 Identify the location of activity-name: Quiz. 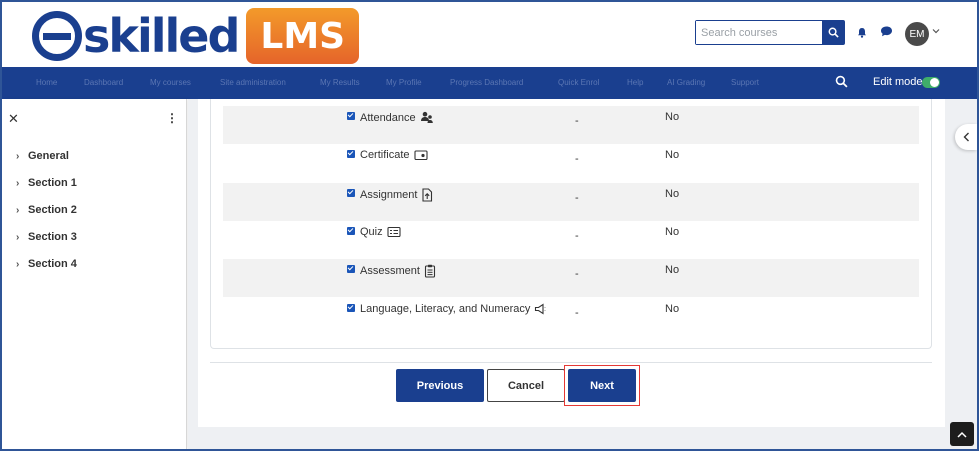
(380, 232).